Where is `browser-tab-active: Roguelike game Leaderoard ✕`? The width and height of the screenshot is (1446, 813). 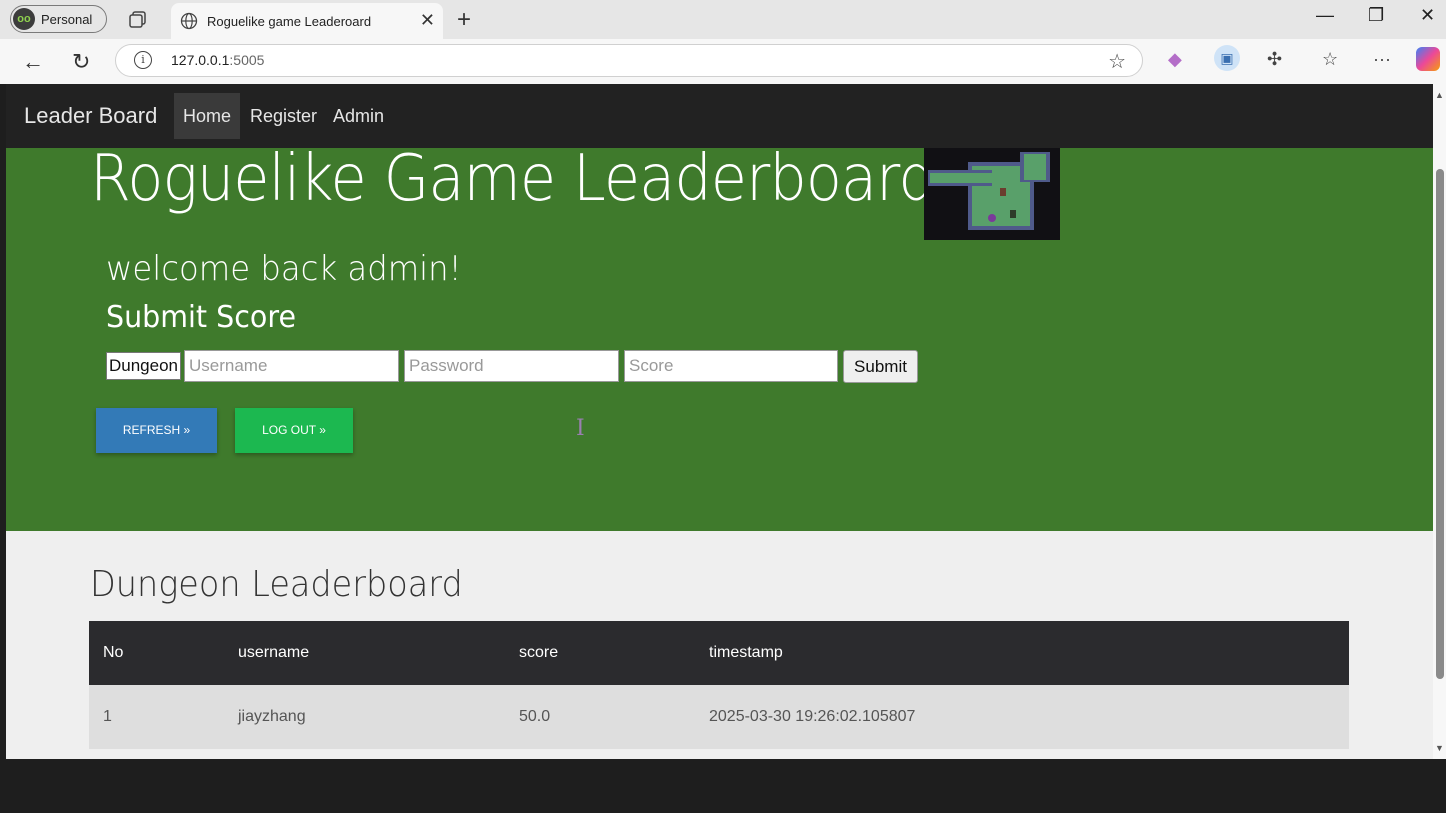 browser-tab-active: Roguelike game Leaderoard ✕ is located at coordinates (307, 21).